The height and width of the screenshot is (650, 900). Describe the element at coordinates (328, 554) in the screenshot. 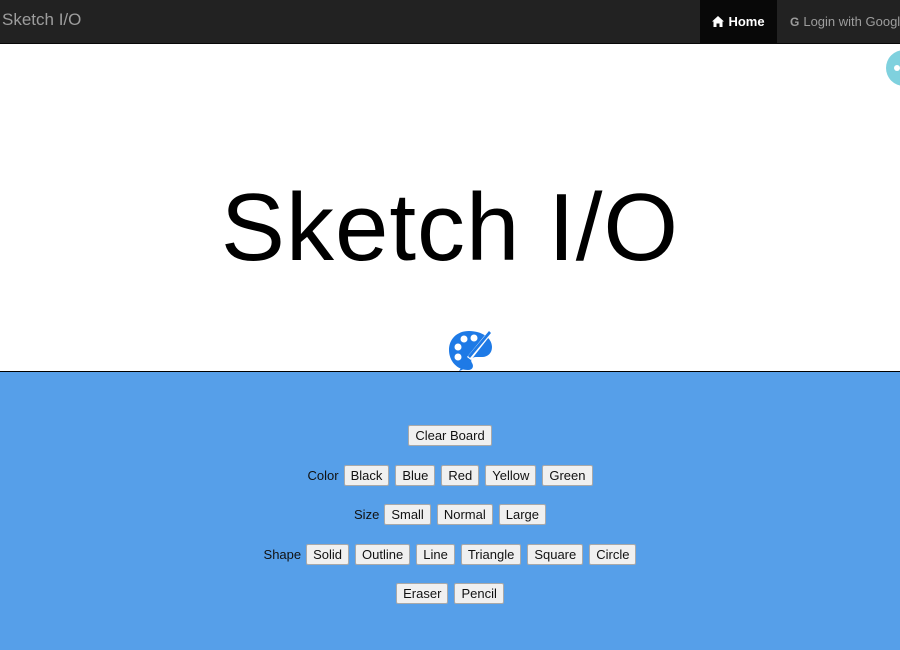

I see `shape-solid-button: Solid` at that location.